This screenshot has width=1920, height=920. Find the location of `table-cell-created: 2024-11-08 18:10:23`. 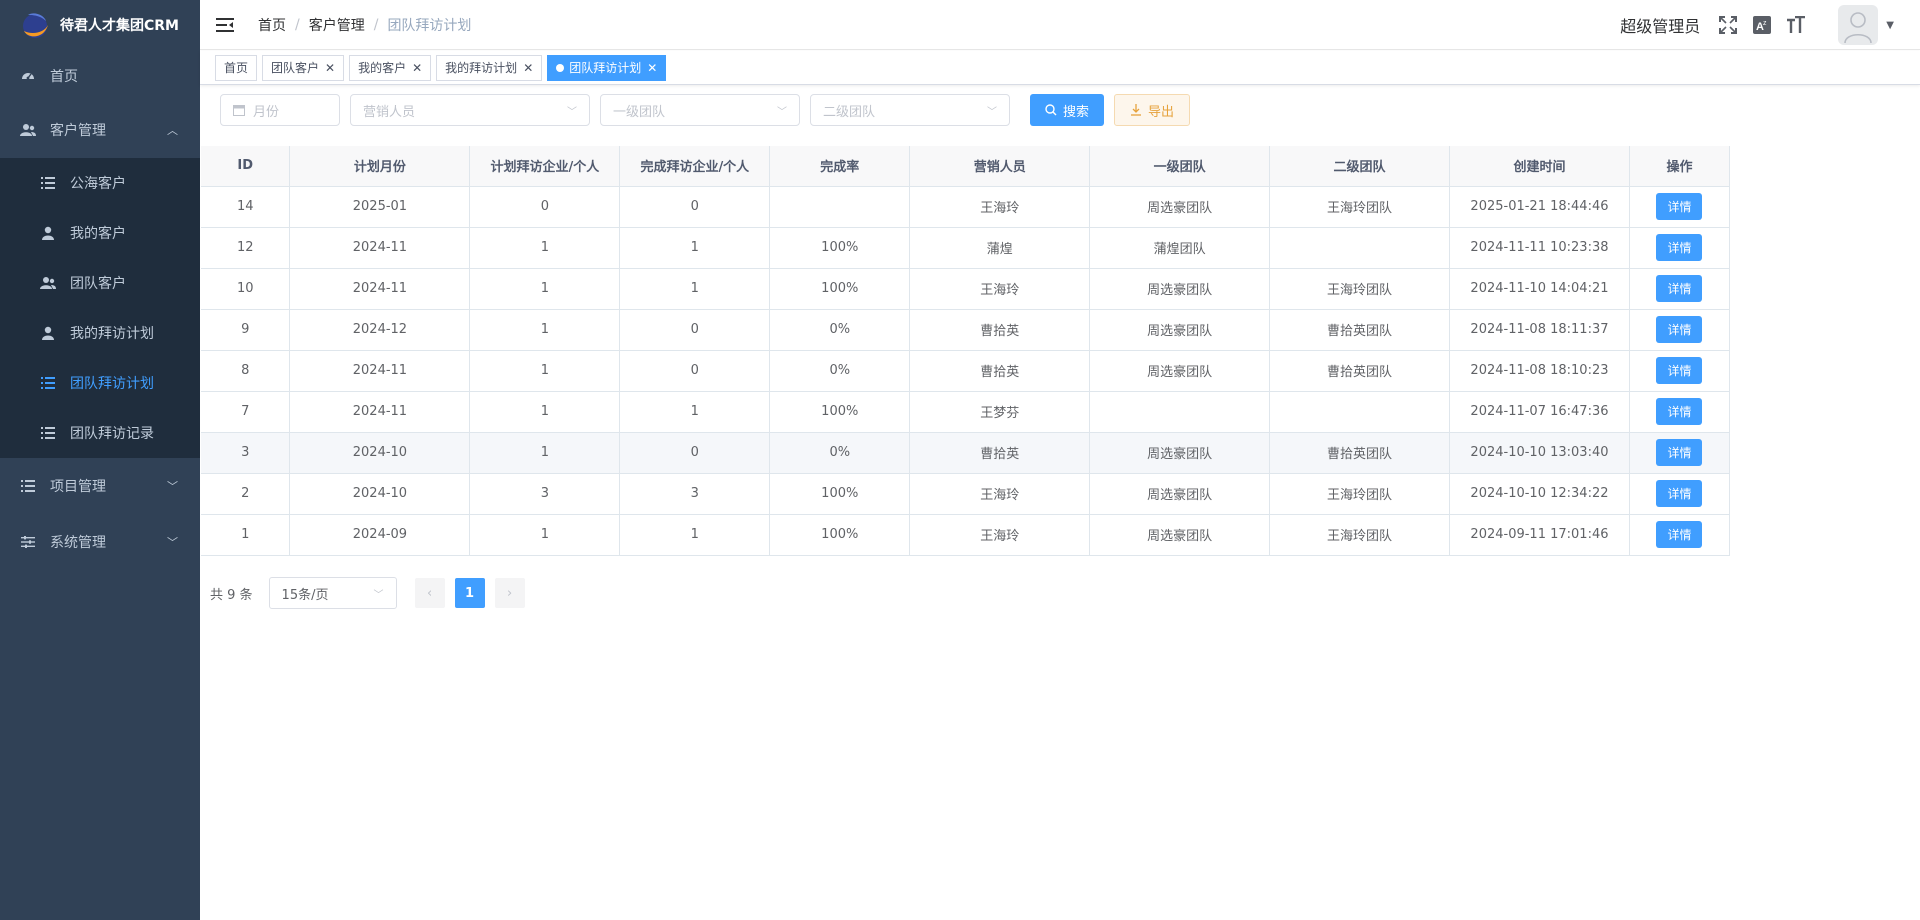

table-cell-created: 2024-11-08 18:10:23 is located at coordinates (1539, 371).